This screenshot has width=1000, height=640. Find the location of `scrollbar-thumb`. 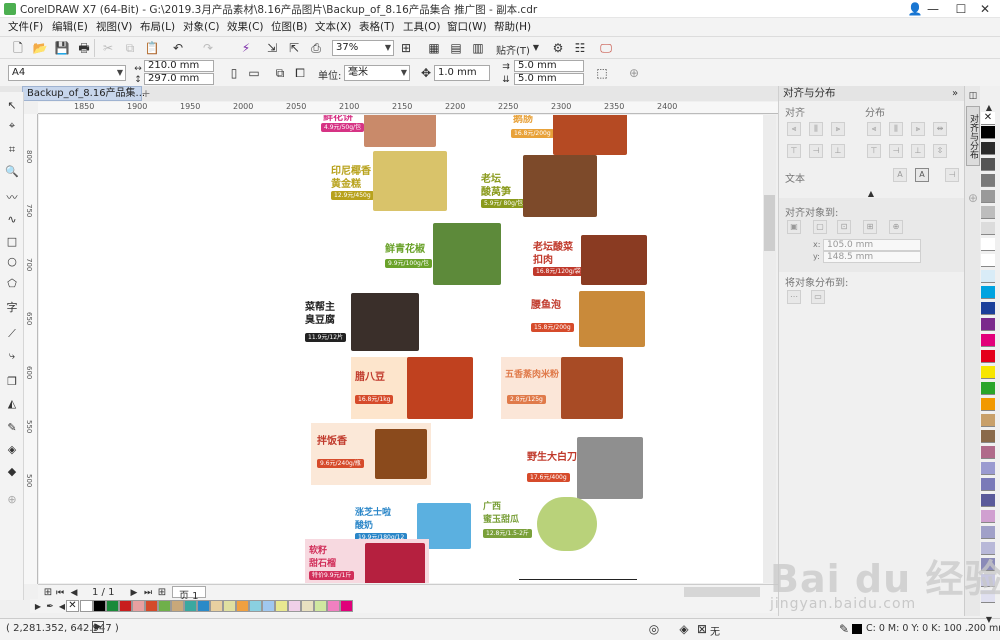

scrollbar-thumb is located at coordinates (769, 223).